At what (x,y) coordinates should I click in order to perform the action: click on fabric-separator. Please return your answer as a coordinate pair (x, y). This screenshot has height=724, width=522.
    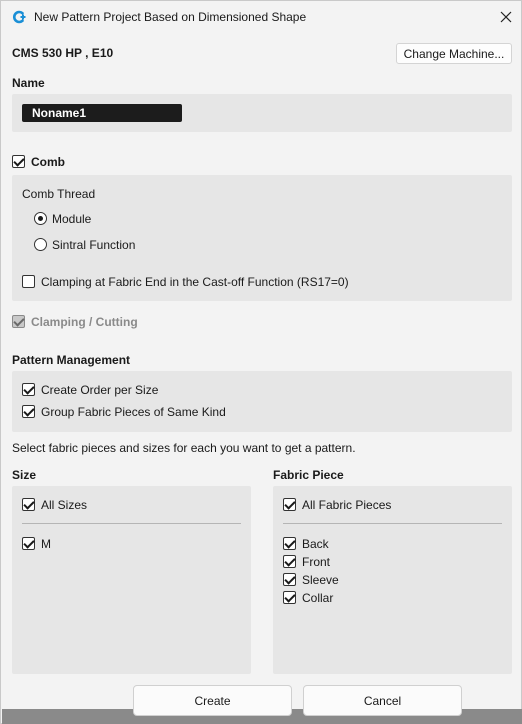
    Looking at the image, I should click on (392, 523).